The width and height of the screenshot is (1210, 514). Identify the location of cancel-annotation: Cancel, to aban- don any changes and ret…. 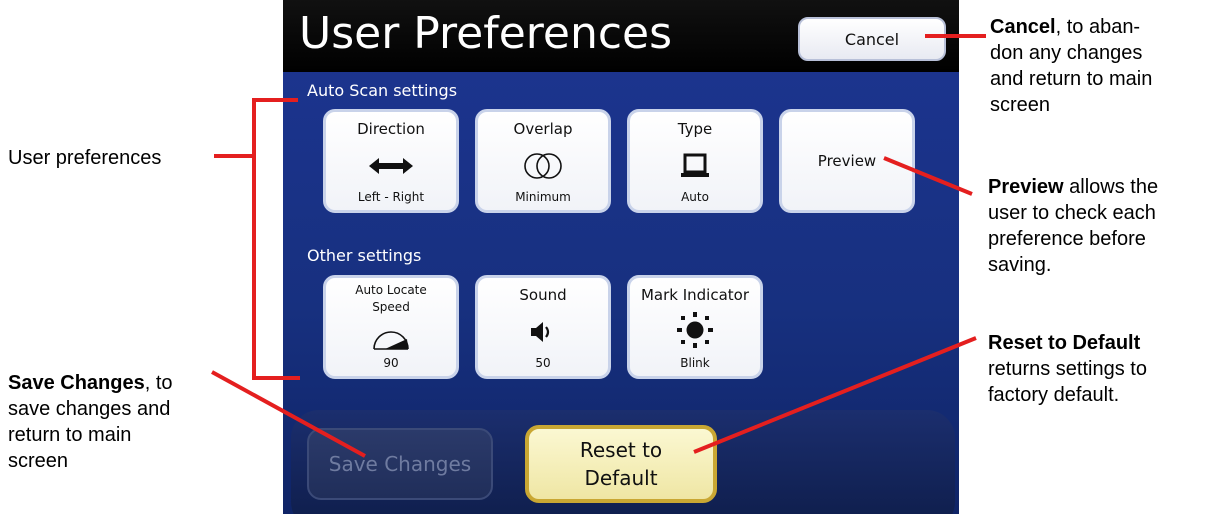
(1071, 66).